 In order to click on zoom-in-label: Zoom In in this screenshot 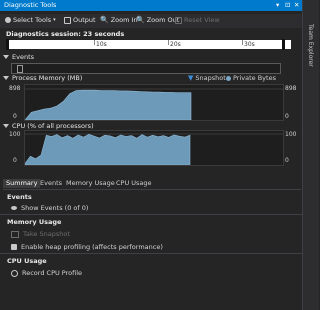, I will do `click(124, 20)`.